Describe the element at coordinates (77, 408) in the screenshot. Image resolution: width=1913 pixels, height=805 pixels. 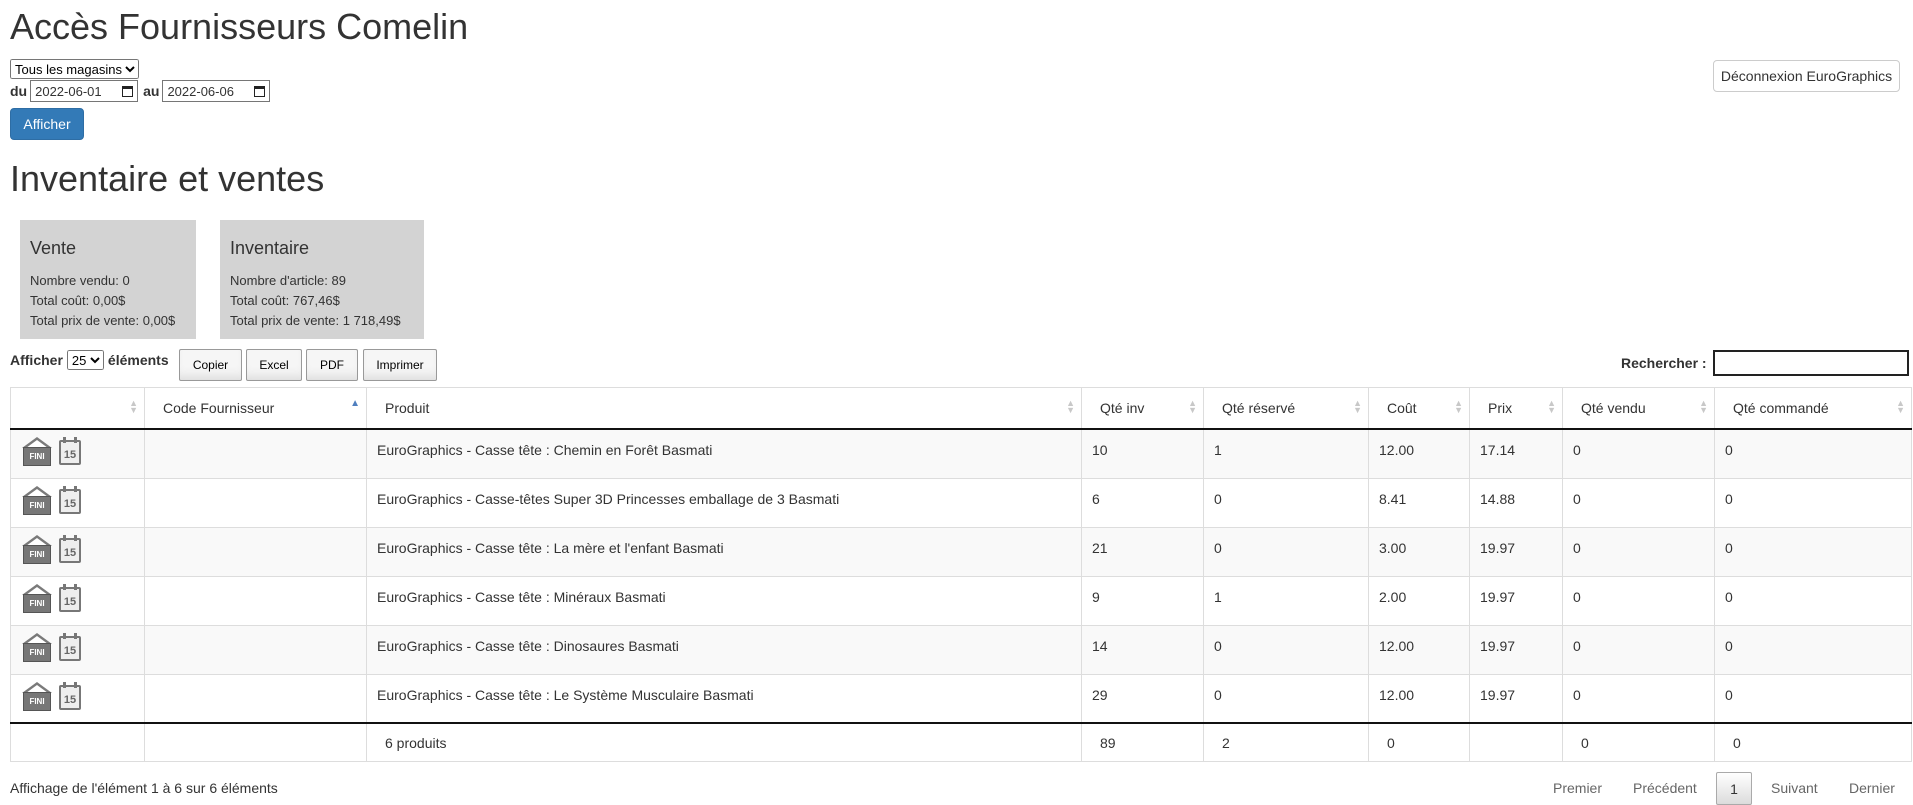
I see `col-header-actions: ▲ ▼` at that location.